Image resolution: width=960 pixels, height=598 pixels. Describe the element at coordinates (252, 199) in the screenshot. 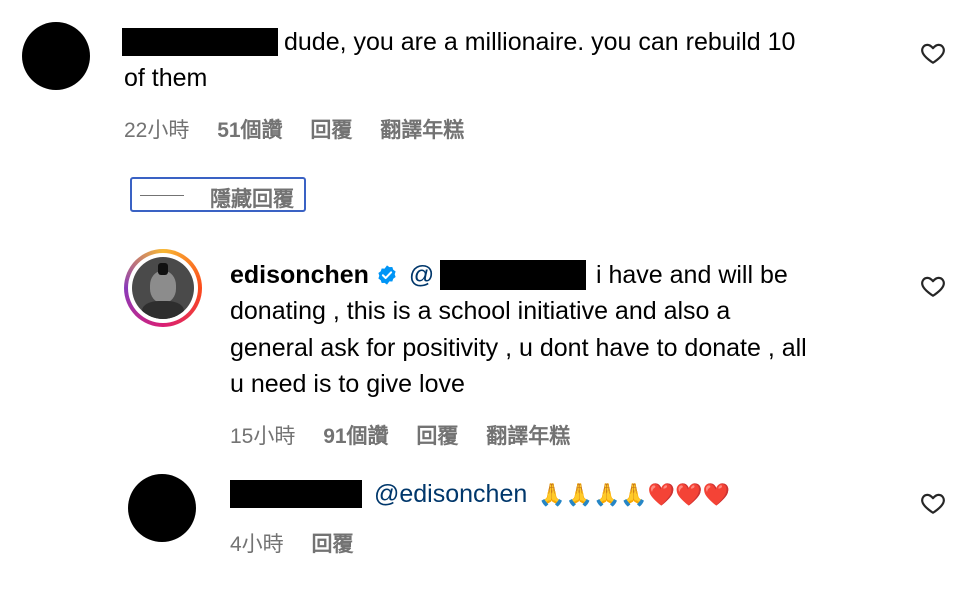

I see `hide-replies-label: 隱藏回覆` at that location.